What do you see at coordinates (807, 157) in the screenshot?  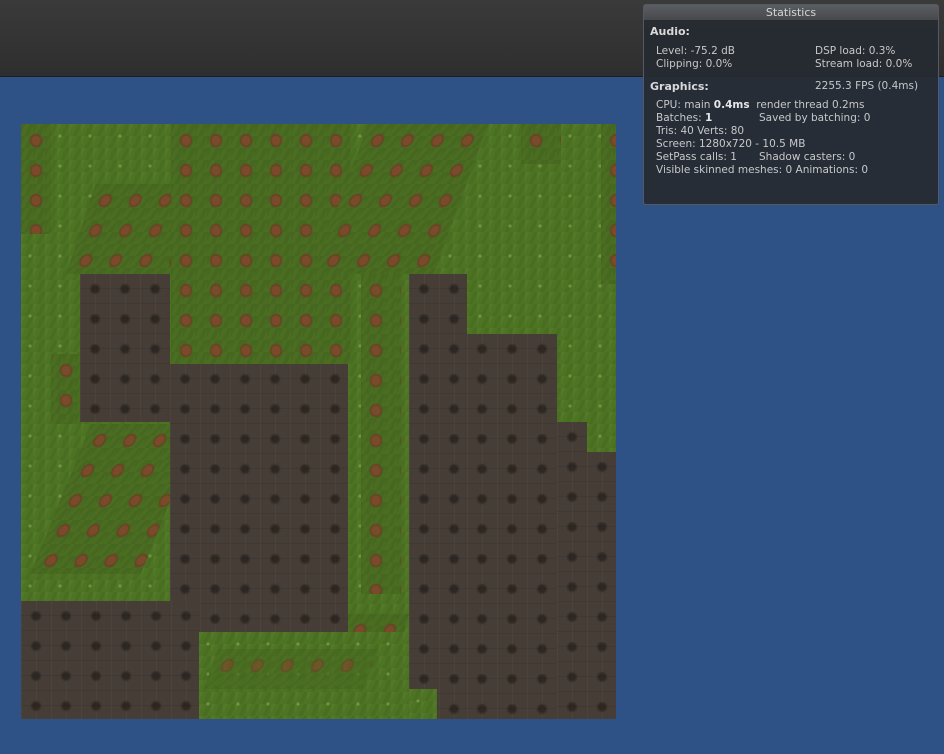 I see `shadow-casters: Shadow casters: 0` at bounding box center [807, 157].